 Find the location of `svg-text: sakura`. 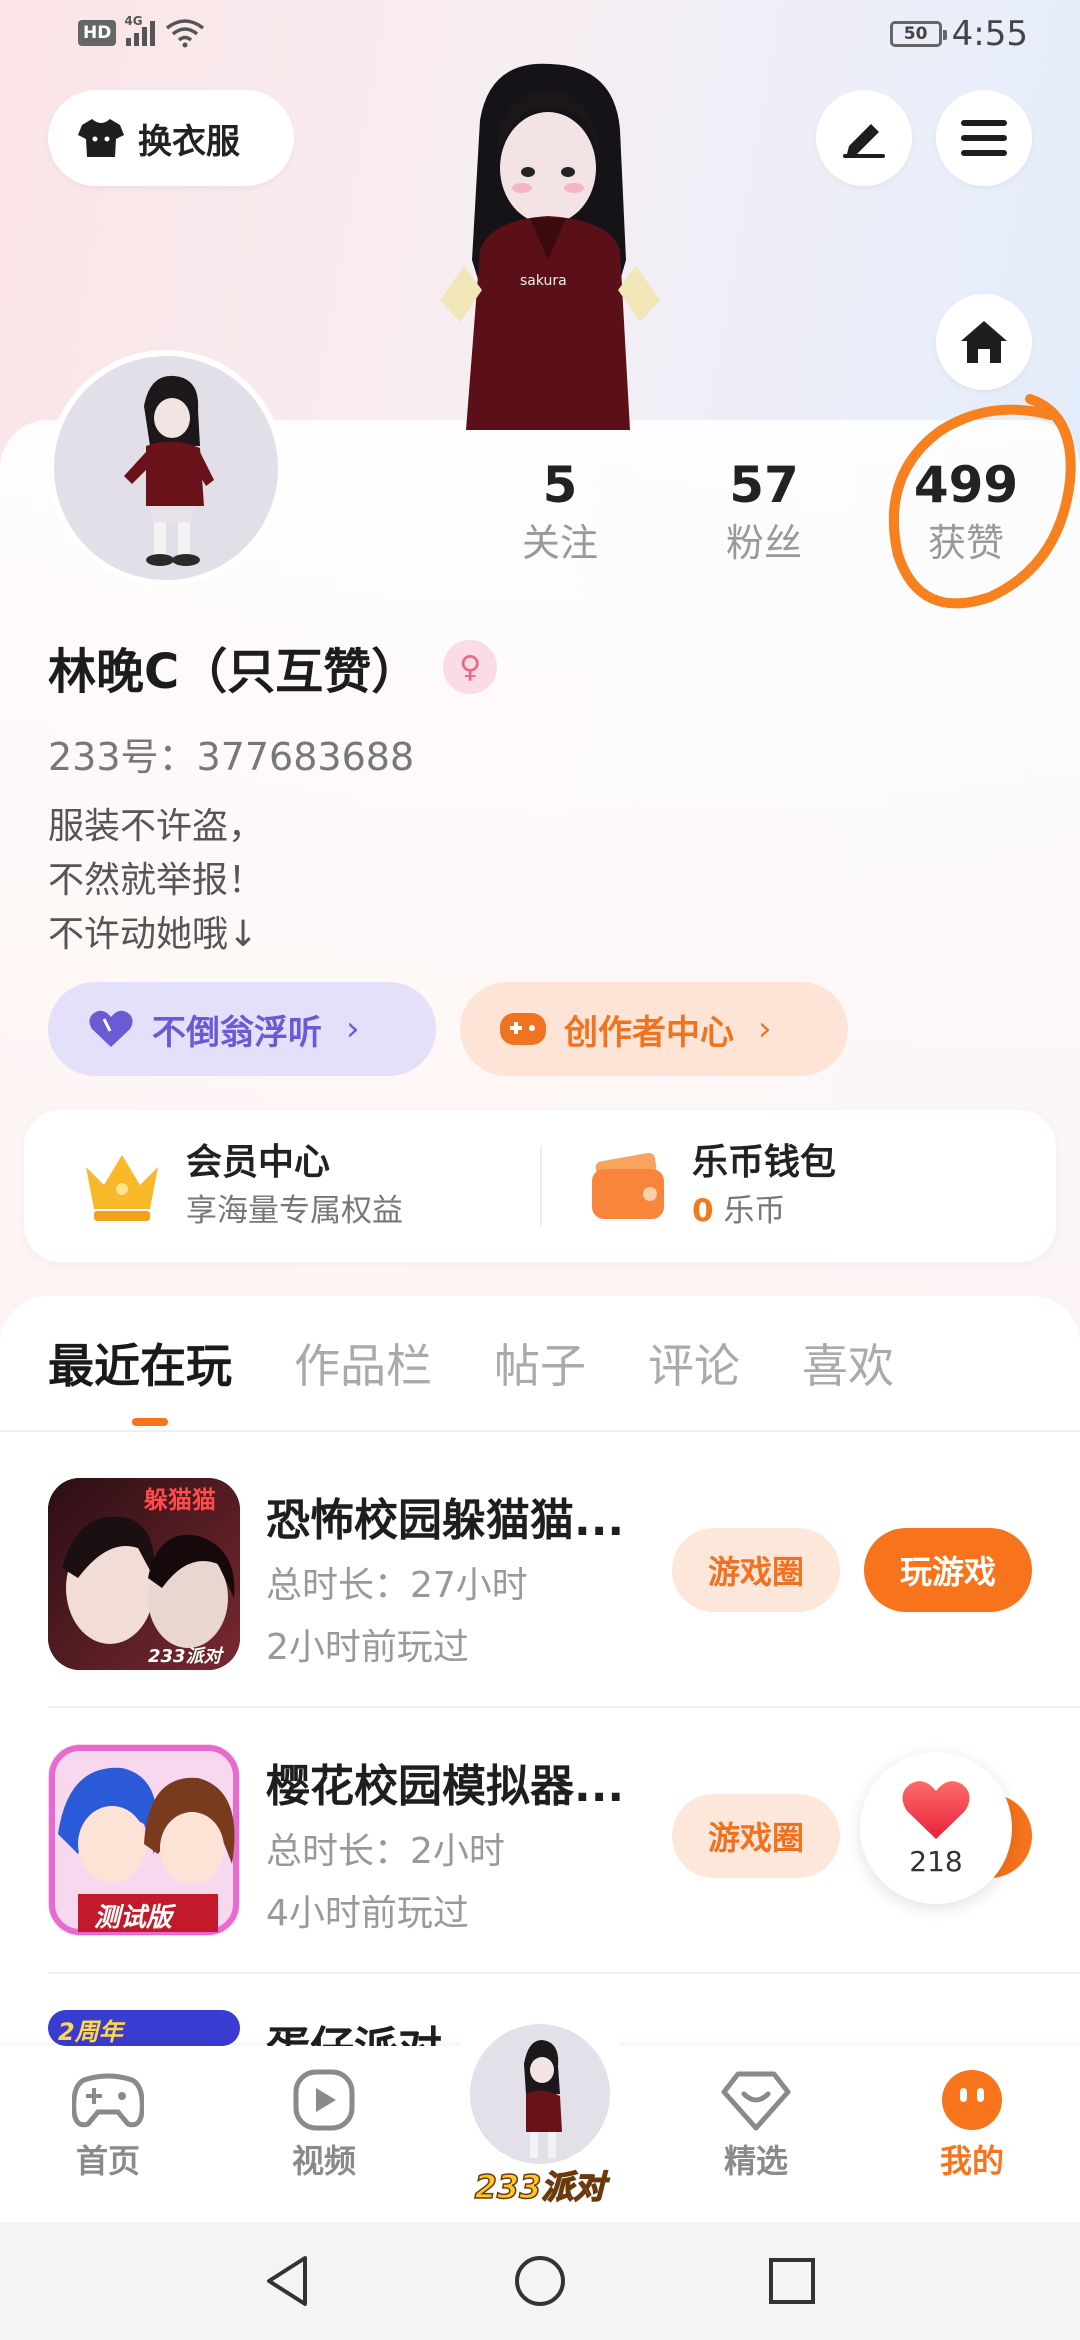

svg-text: sakura is located at coordinates (543, 281).